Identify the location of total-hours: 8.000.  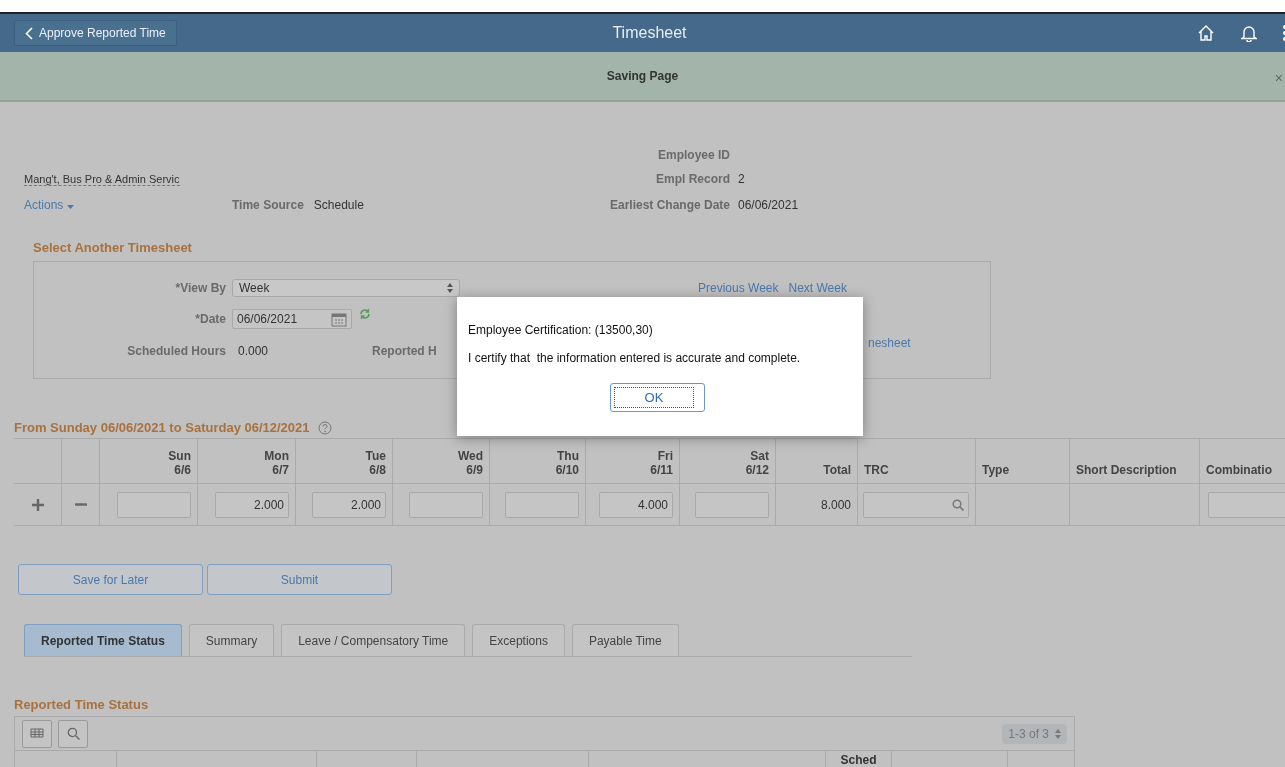
(835, 504).